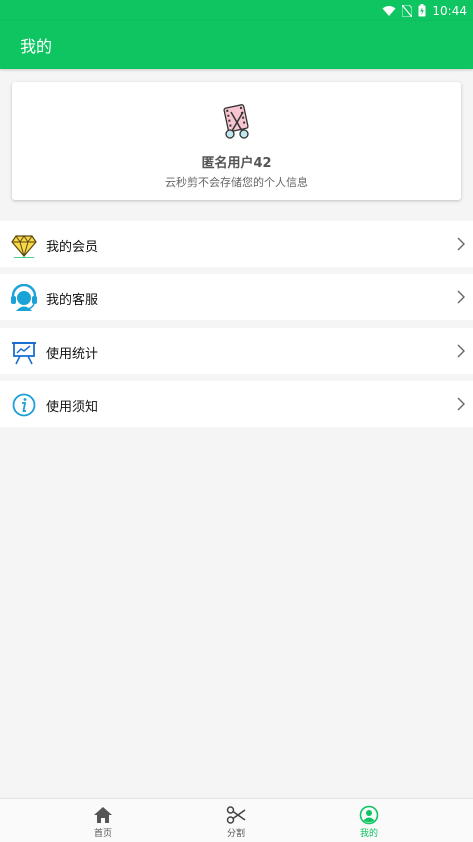  Describe the element at coordinates (236, 244) in the screenshot. I see `menu-item-membership: 我的会员` at that location.